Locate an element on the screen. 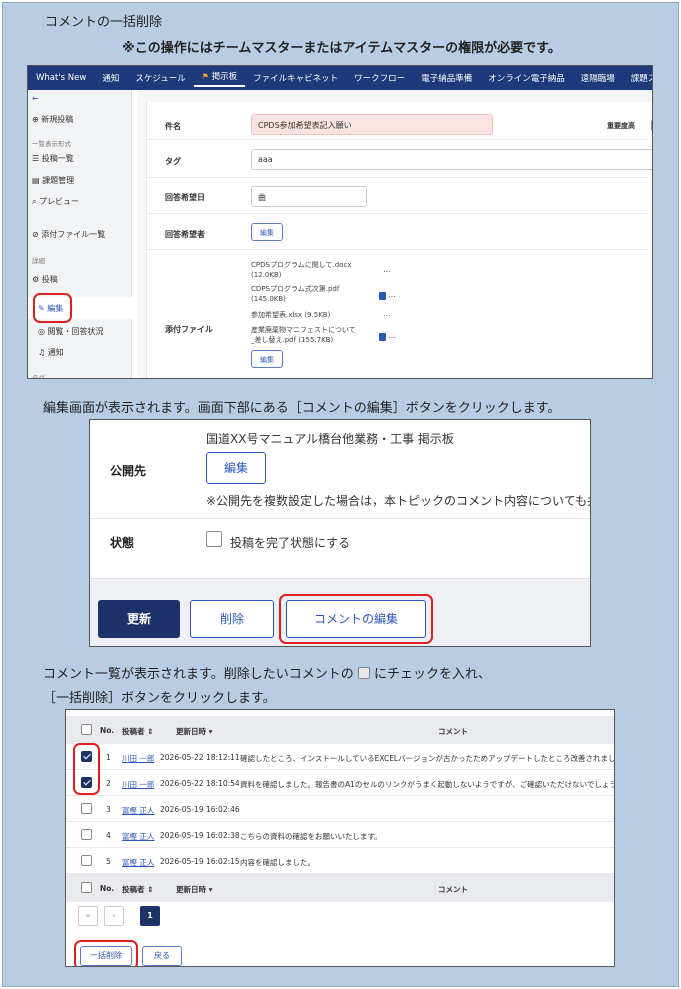 The image size is (681, 989). sidebar-preview: ⌕ プレビュー is located at coordinates (55, 201).